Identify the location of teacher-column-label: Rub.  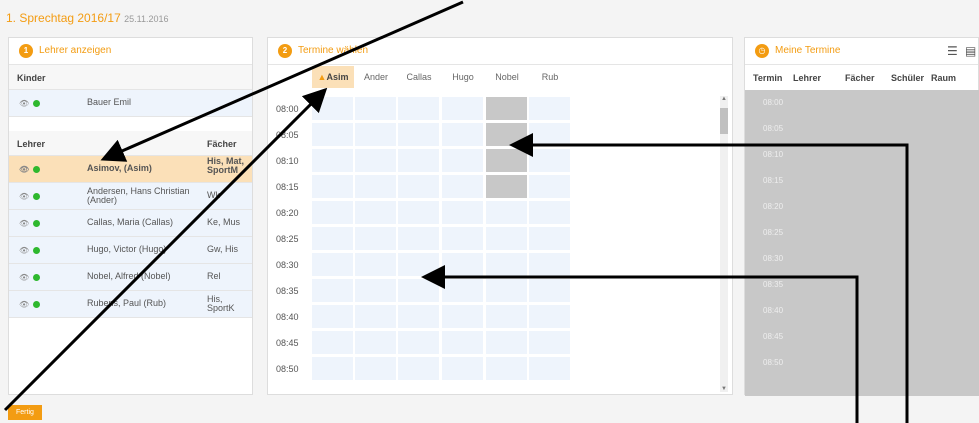
(550, 77).